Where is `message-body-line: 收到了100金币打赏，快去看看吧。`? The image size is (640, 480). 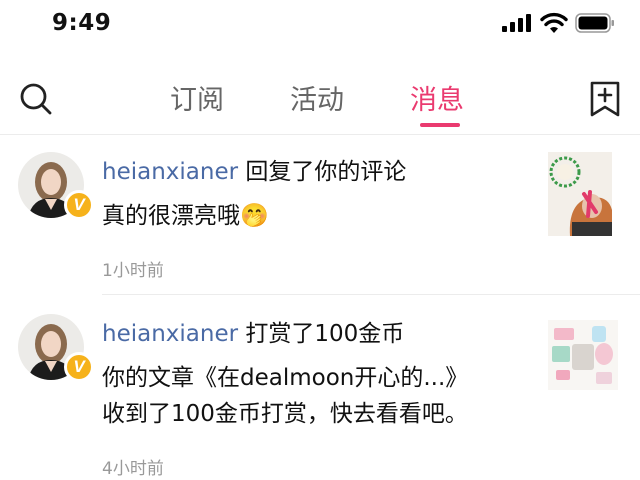
message-body-line: 收到了100金币打赏，快去看看吧。 is located at coordinates (285, 414).